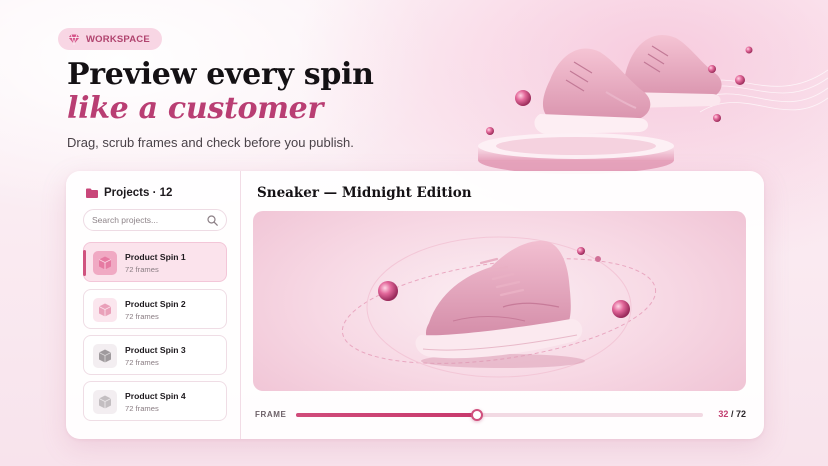  Describe the element at coordinates (212, 220) in the screenshot. I see `search-icon` at that location.